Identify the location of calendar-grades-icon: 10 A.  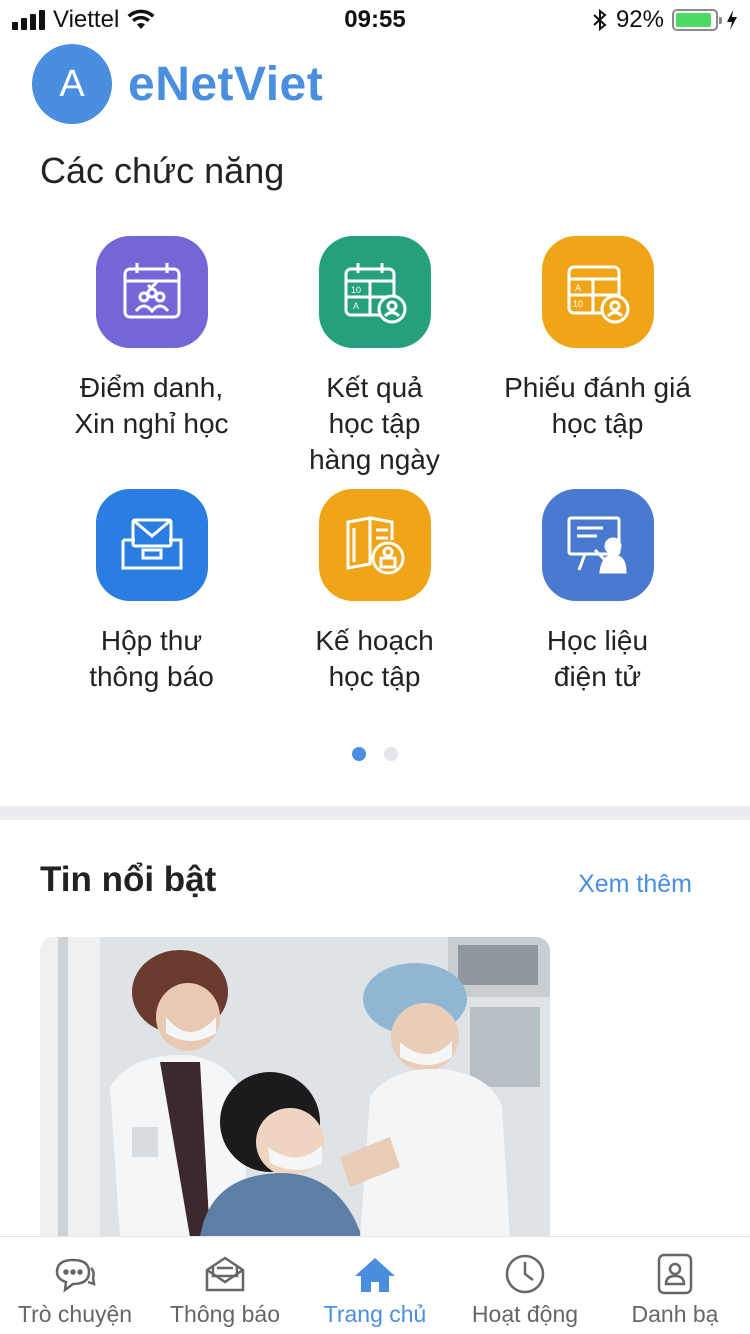
(374, 292).